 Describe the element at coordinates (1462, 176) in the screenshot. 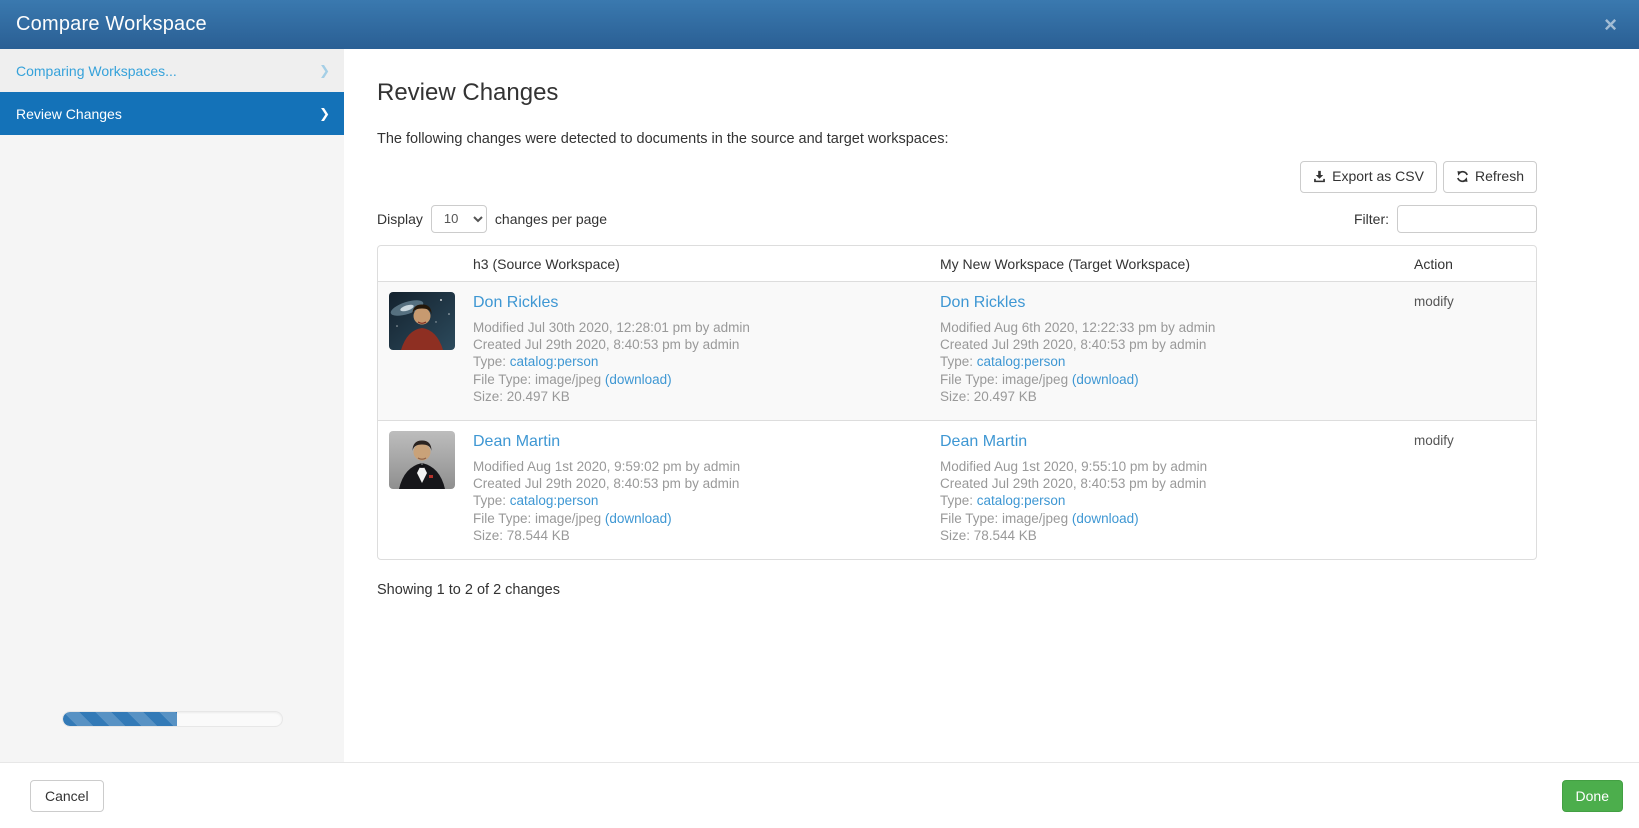

I see `refresh-icon` at that location.